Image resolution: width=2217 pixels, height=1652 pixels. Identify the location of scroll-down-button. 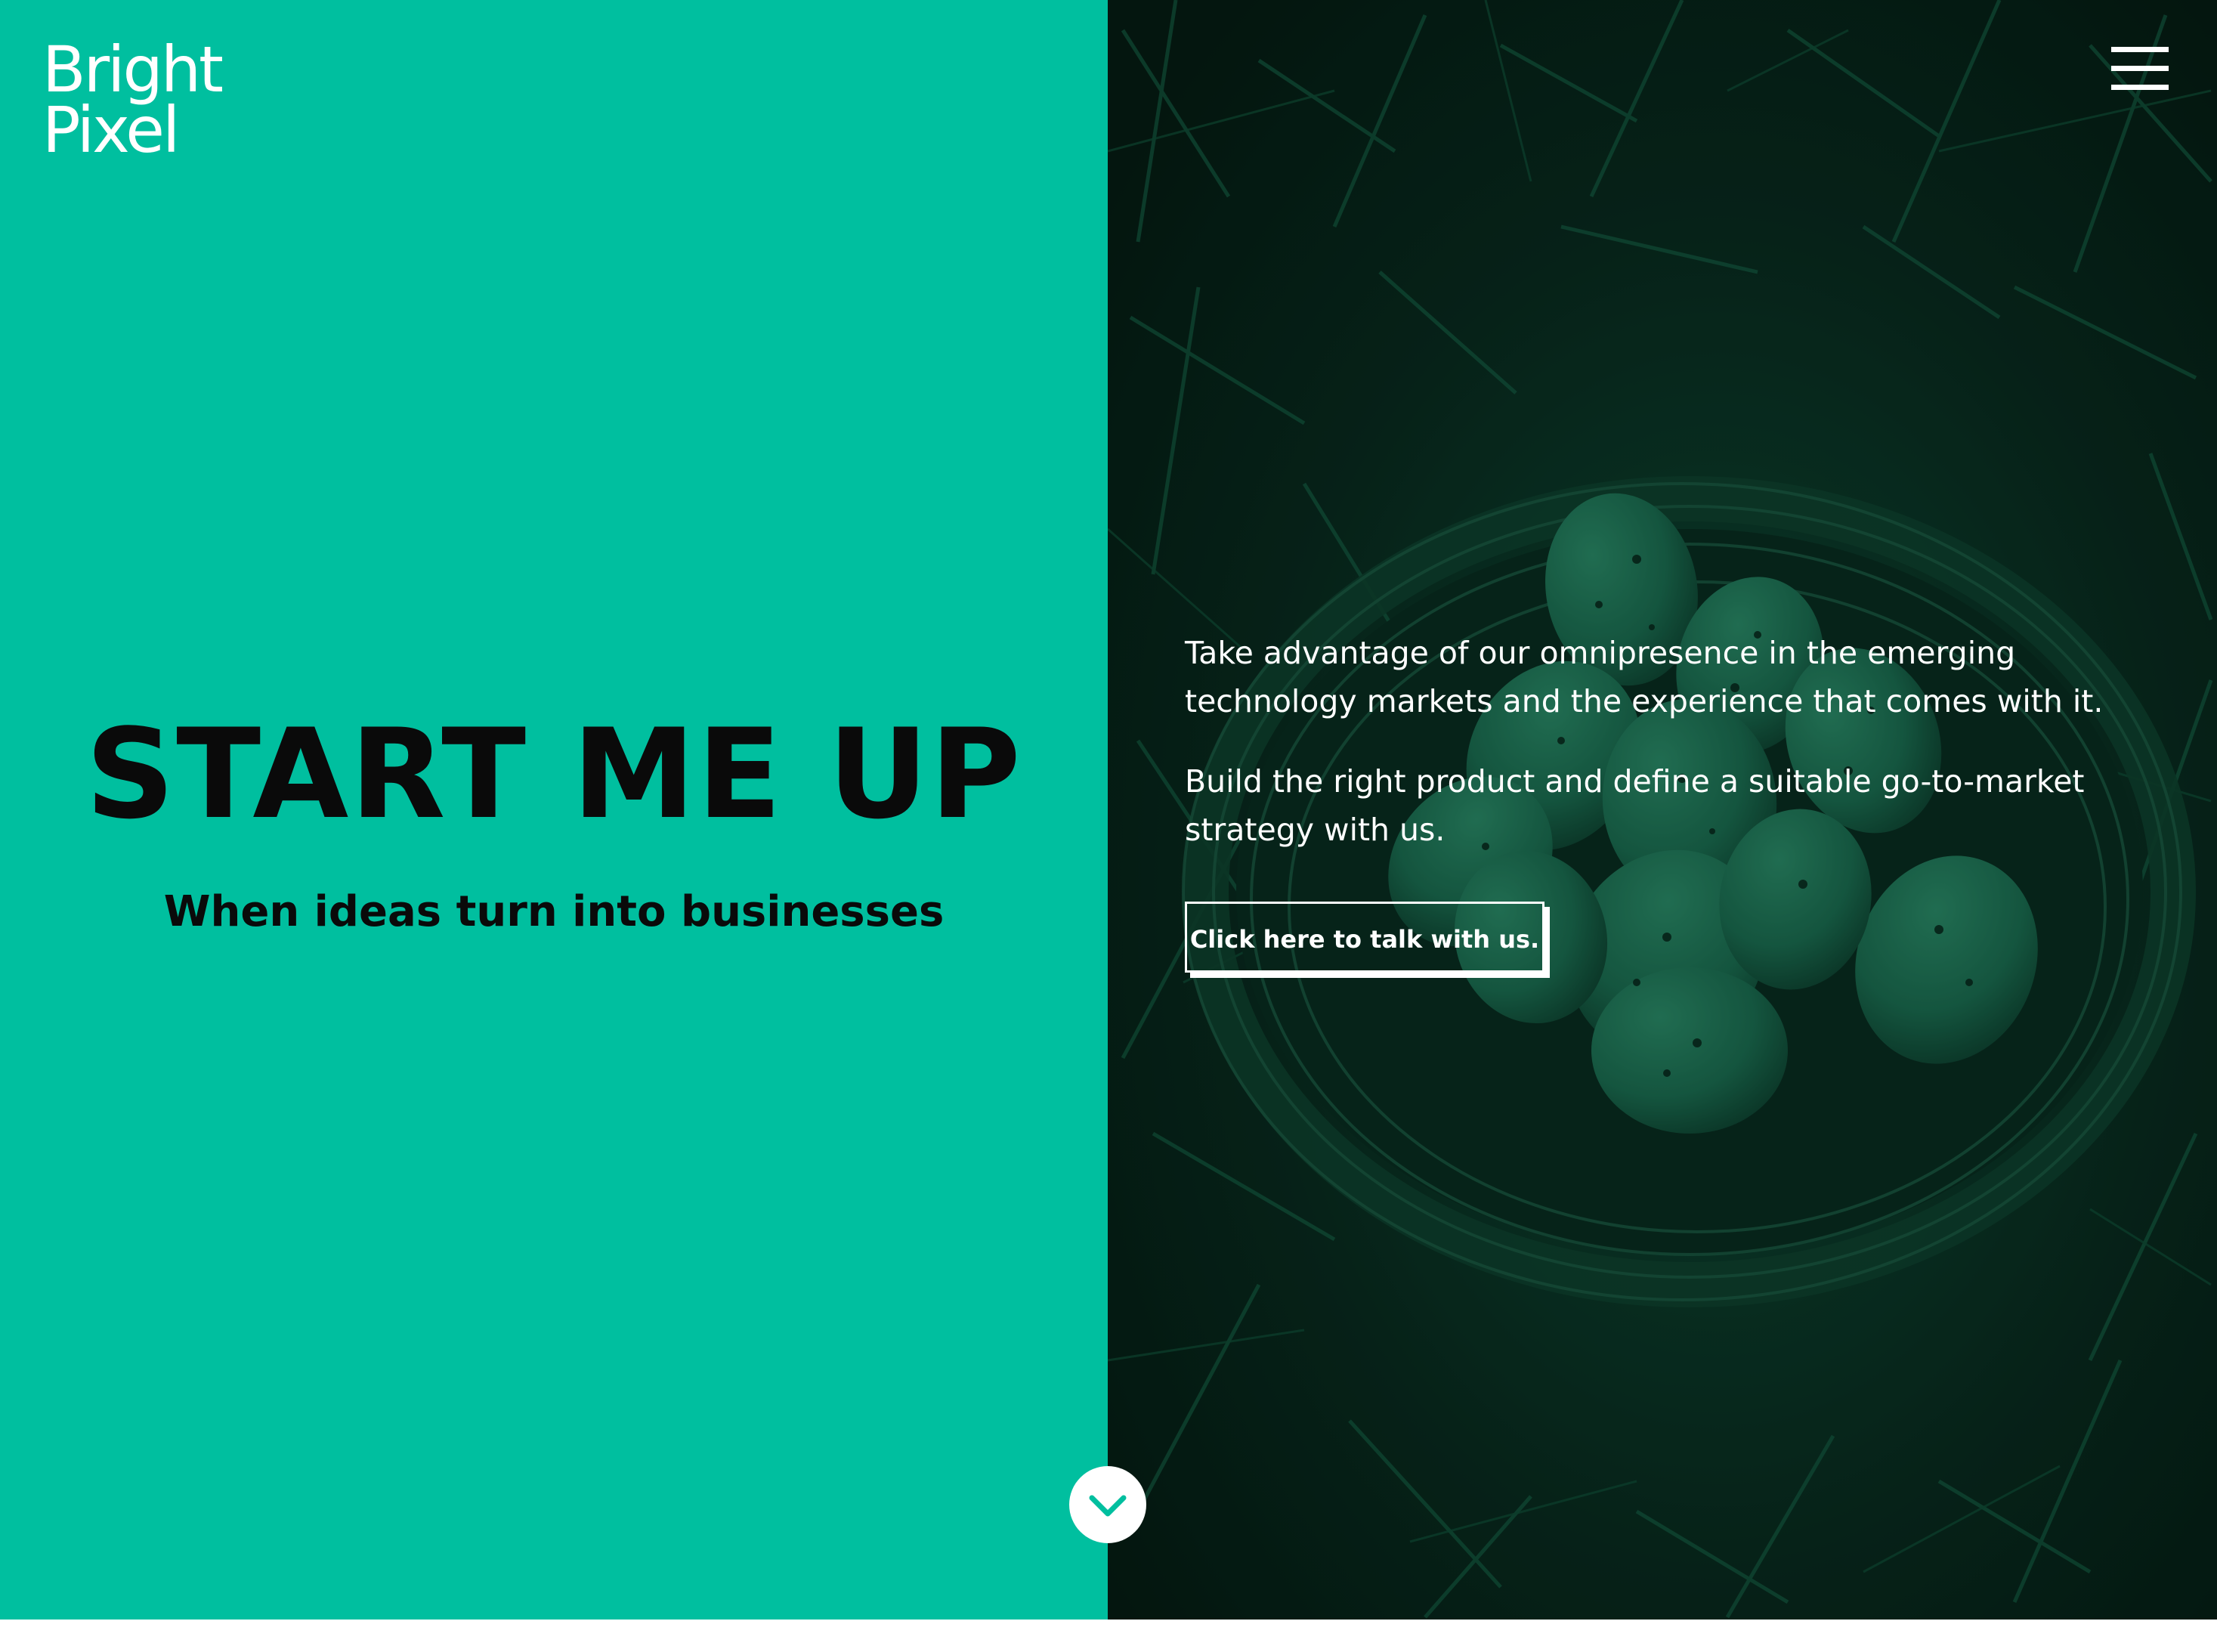
(1107, 1504).